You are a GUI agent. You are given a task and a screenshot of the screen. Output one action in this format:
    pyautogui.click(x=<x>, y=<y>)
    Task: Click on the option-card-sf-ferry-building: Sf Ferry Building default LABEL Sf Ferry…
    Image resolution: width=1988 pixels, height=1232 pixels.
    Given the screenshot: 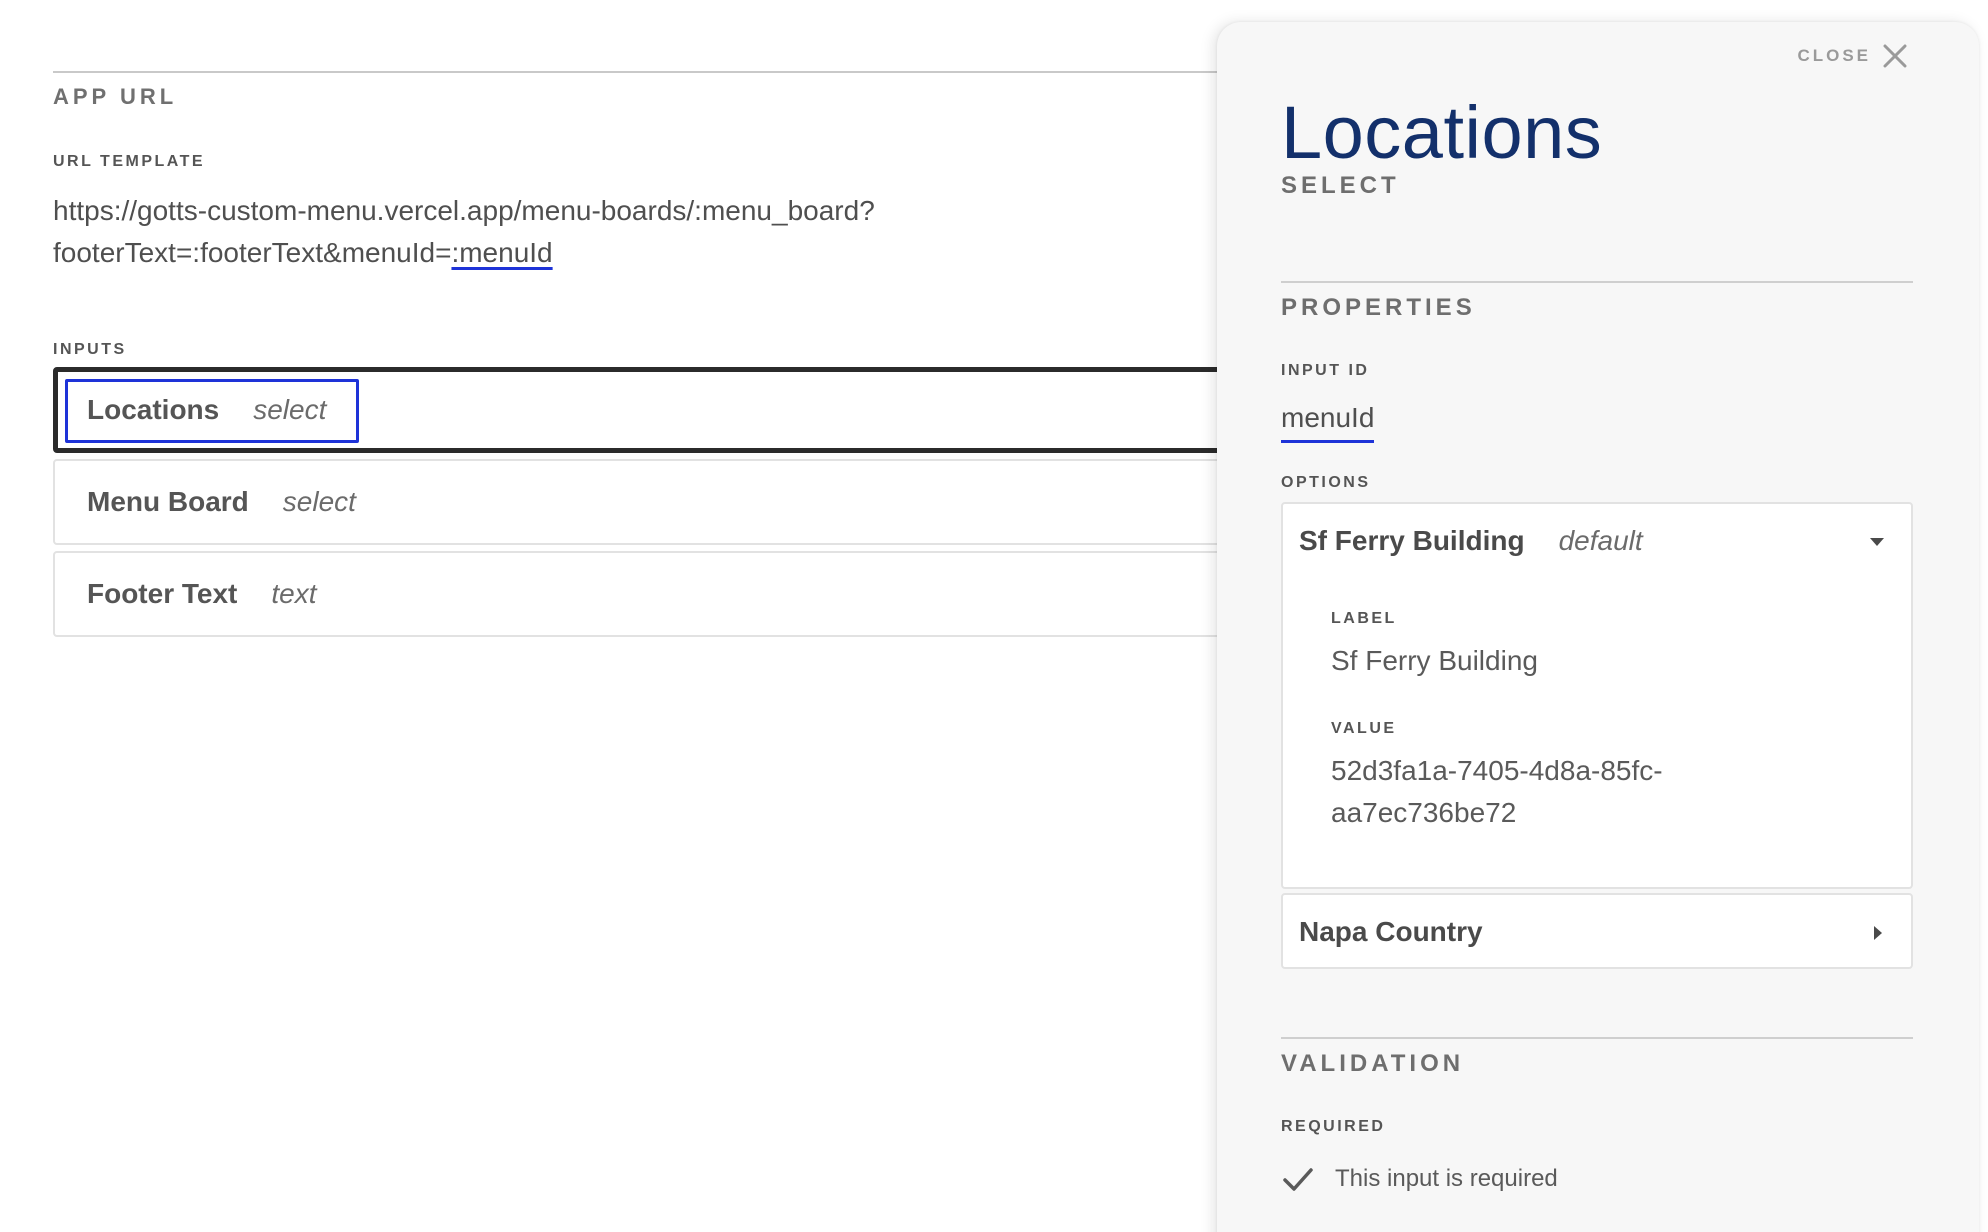 What is the action you would take?
    pyautogui.click(x=1597, y=695)
    